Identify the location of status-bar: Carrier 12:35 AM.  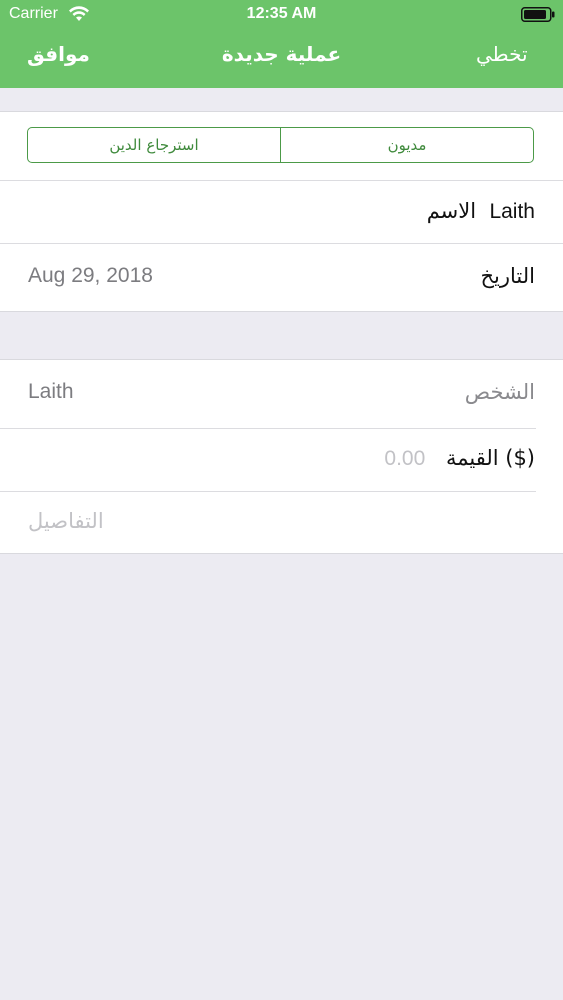
(281, 15).